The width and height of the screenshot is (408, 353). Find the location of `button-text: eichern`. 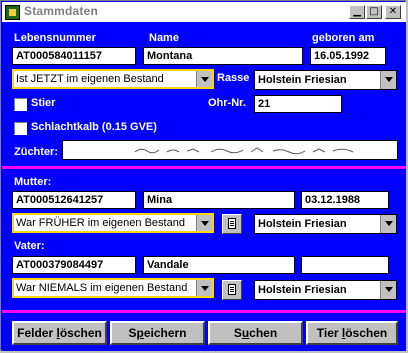

button-text: eichern is located at coordinates (165, 333).